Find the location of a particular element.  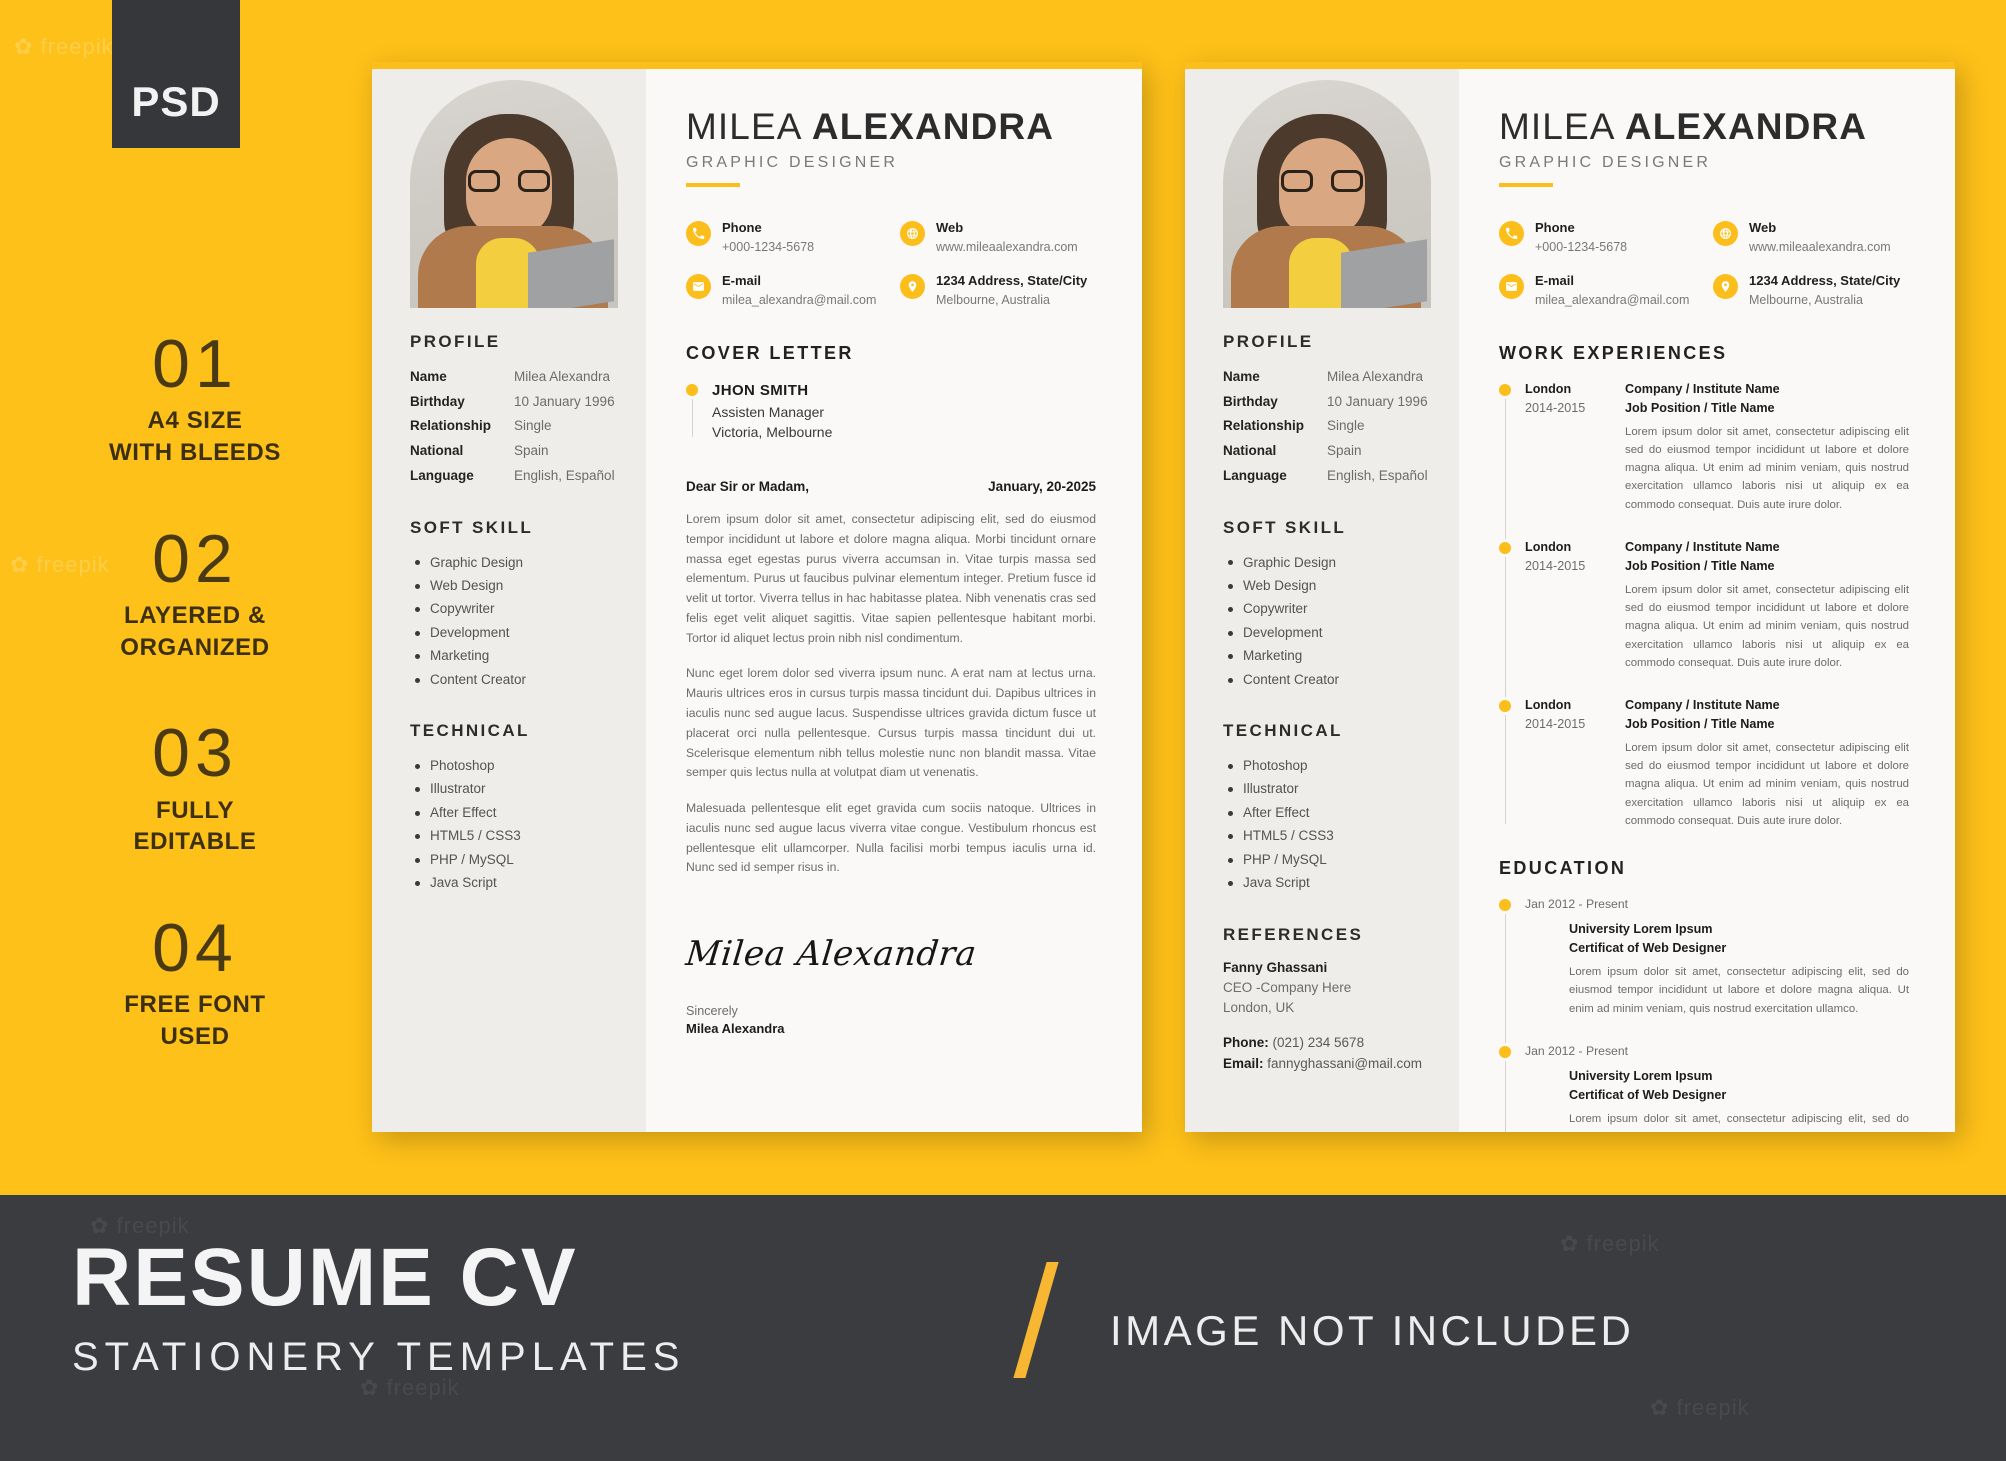

name-first: MILEA is located at coordinates (1562, 126).